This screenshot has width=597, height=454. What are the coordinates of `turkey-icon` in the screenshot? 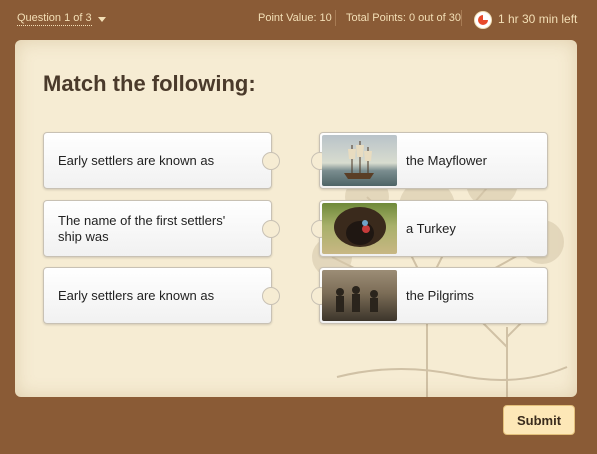 It's located at (360, 227).